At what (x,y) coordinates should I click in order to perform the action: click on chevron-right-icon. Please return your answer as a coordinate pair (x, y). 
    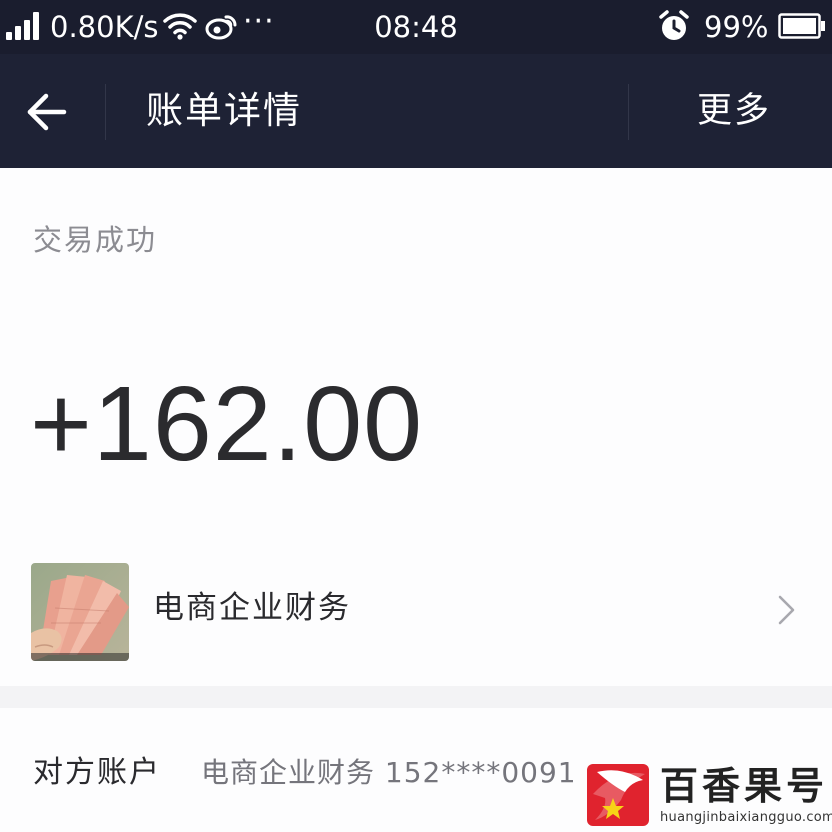
    Looking at the image, I should click on (787, 610).